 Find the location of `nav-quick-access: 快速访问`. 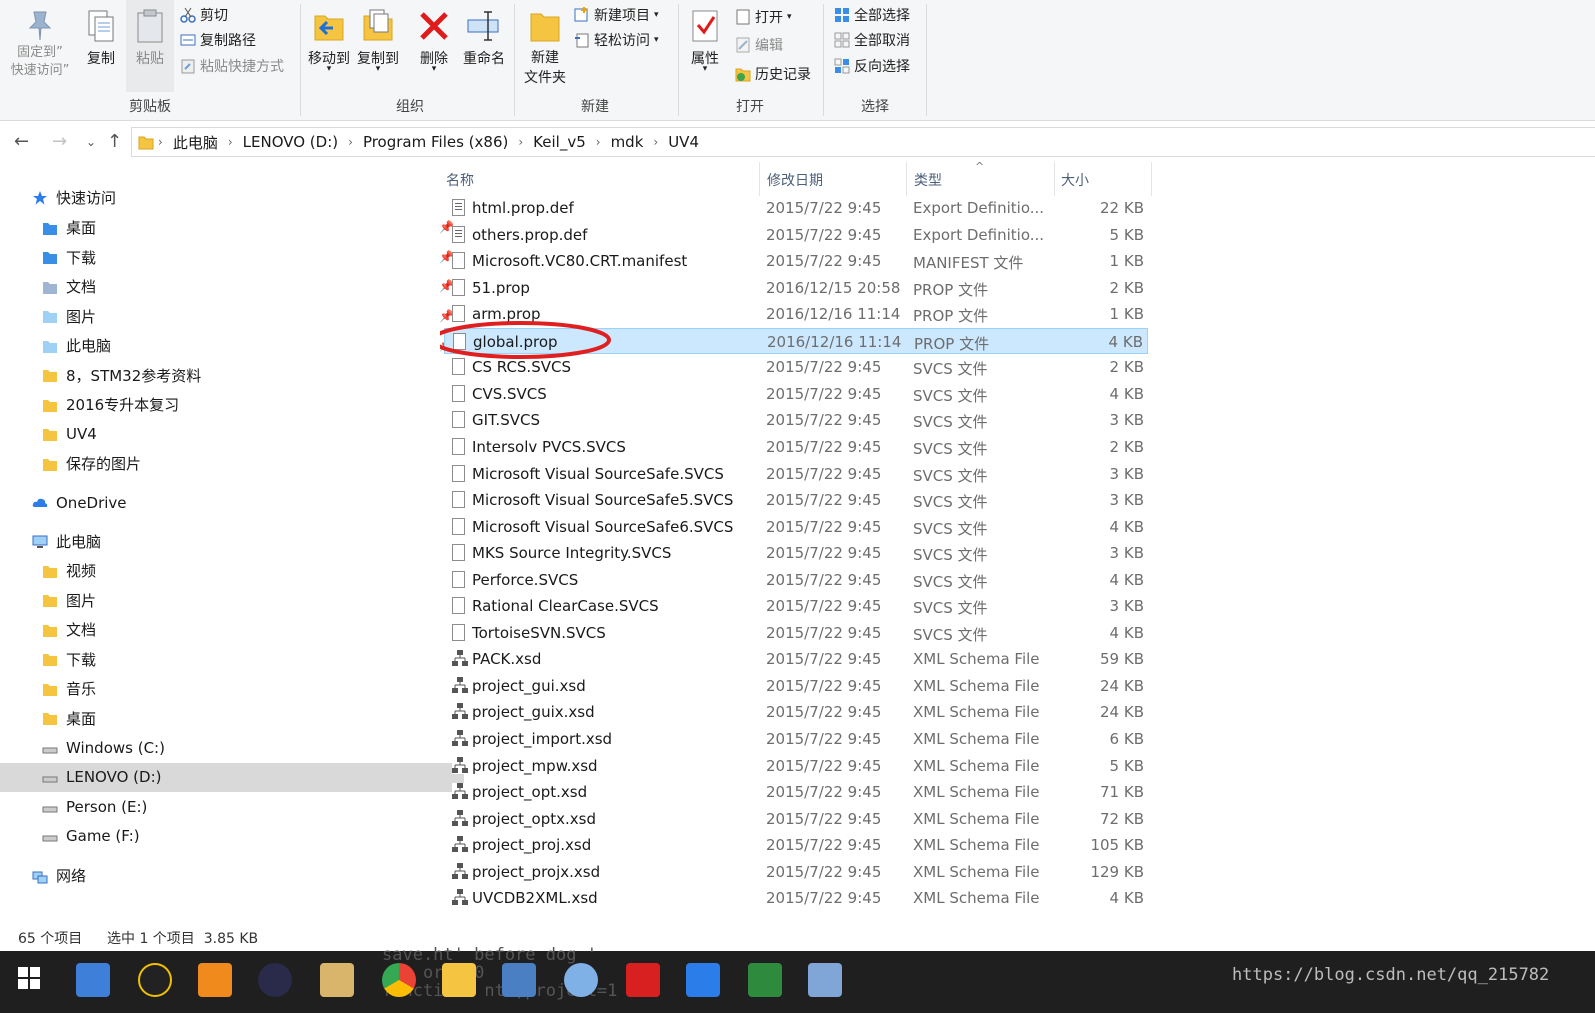

nav-quick-access: 快速访问 is located at coordinates (227, 197).